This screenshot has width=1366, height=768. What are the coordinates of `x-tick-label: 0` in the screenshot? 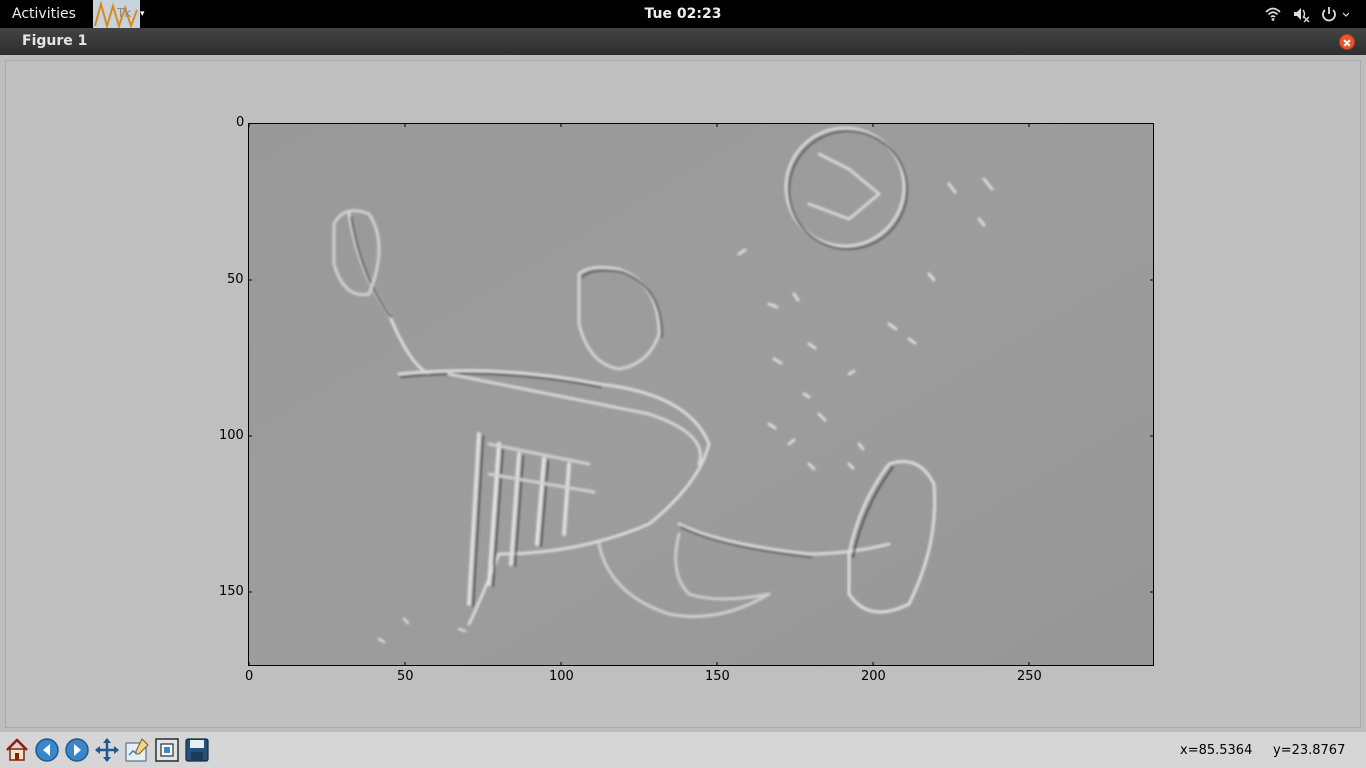 It's located at (249, 676).